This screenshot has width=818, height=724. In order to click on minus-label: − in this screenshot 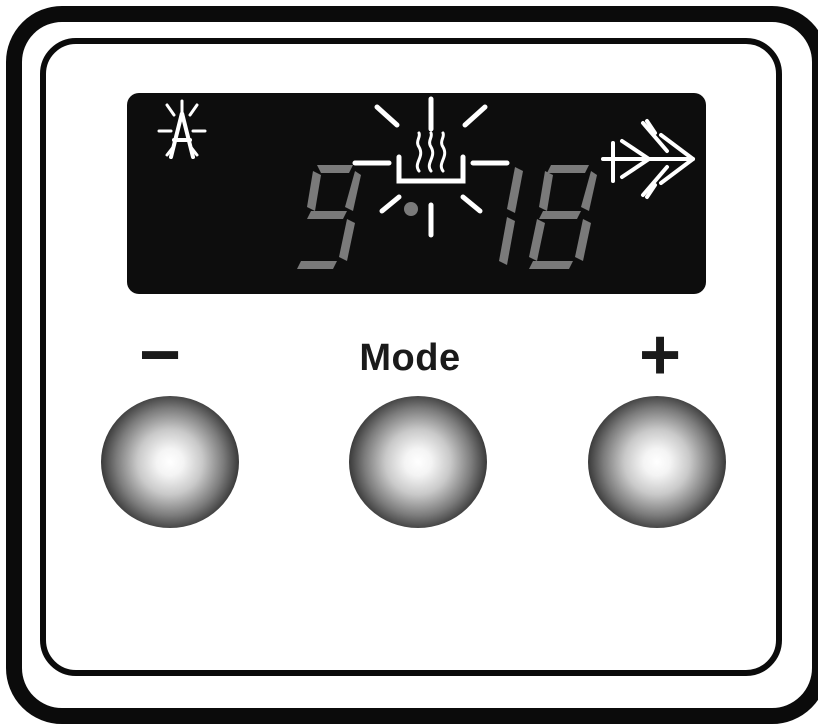, I will do `click(160, 355)`.